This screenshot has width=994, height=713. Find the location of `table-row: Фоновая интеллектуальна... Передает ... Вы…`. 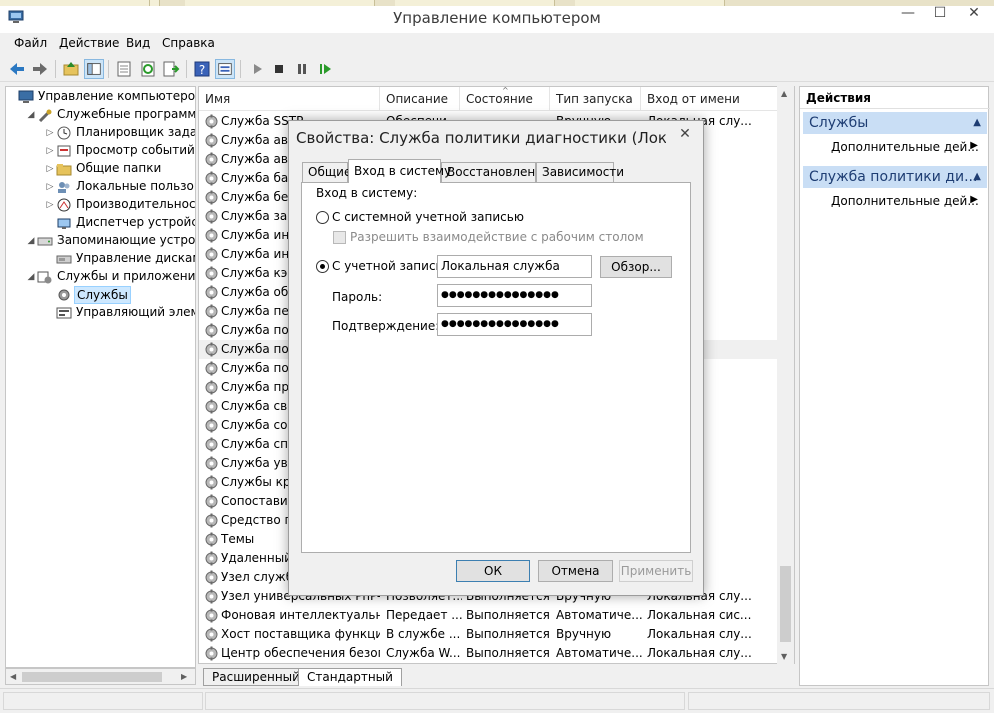

table-row: Фоновая интеллектуальна... Передает ... Вы… is located at coordinates (489, 615).